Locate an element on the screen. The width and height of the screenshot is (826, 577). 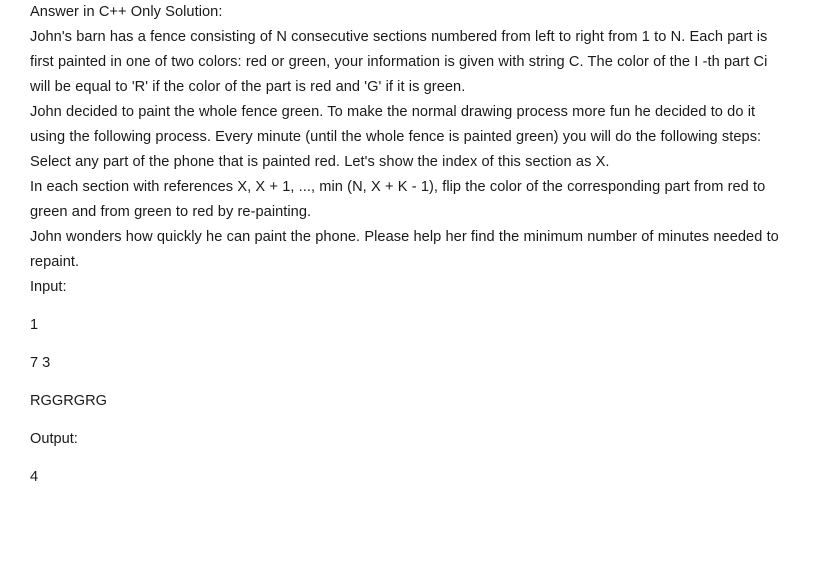
input-line-testcases: 1 is located at coordinates (34, 325).